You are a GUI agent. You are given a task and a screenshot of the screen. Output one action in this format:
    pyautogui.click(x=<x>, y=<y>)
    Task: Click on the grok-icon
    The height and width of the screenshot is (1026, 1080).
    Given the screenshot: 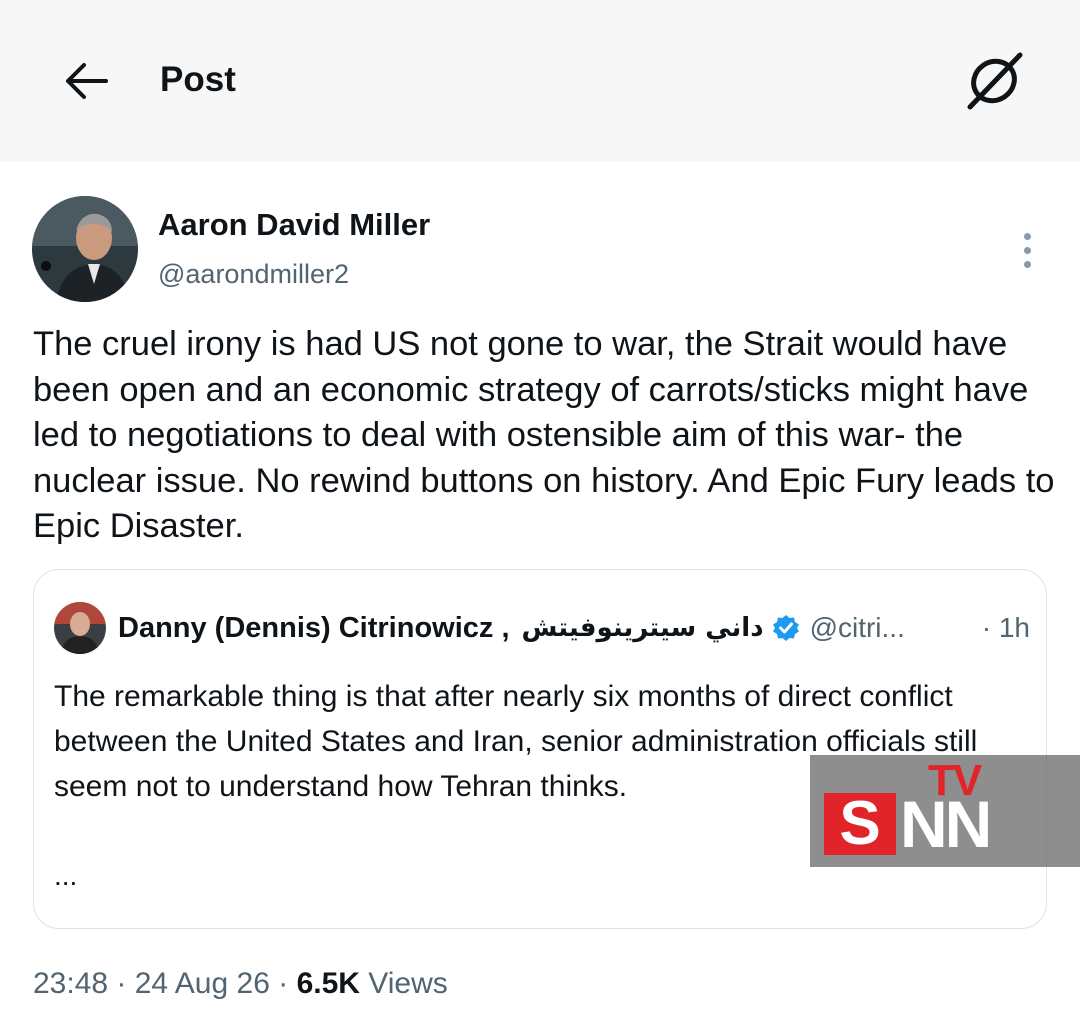 What is the action you would take?
    pyautogui.click(x=995, y=81)
    